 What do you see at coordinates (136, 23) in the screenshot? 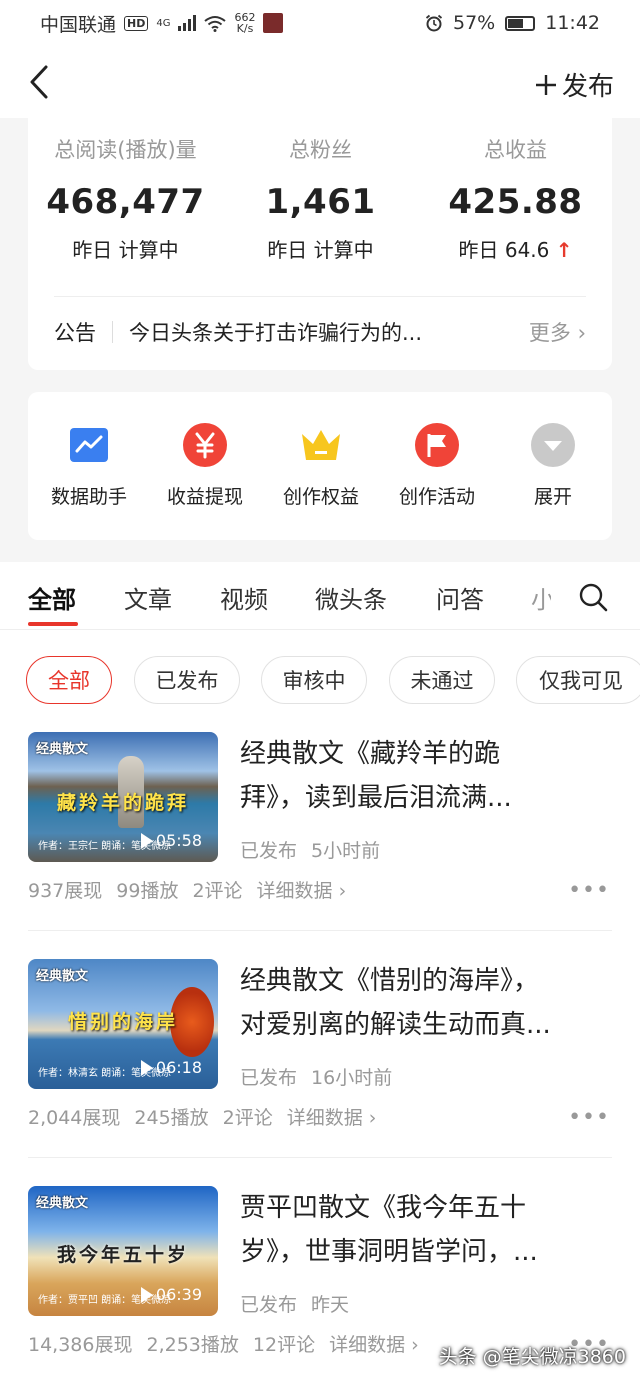
I see `hd-icon: HD` at bounding box center [136, 23].